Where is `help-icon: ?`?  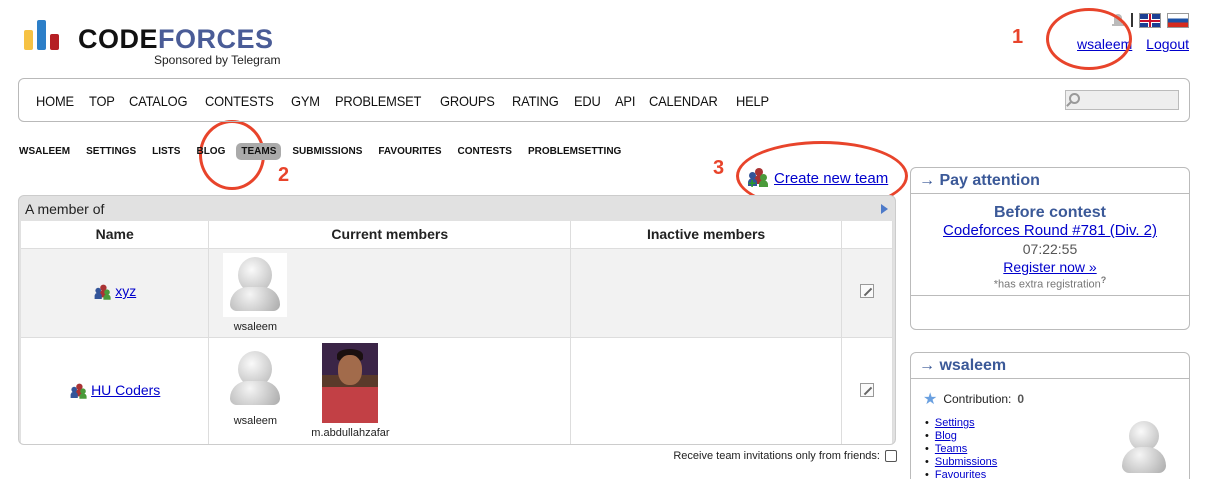
help-icon: ? is located at coordinates (1104, 280).